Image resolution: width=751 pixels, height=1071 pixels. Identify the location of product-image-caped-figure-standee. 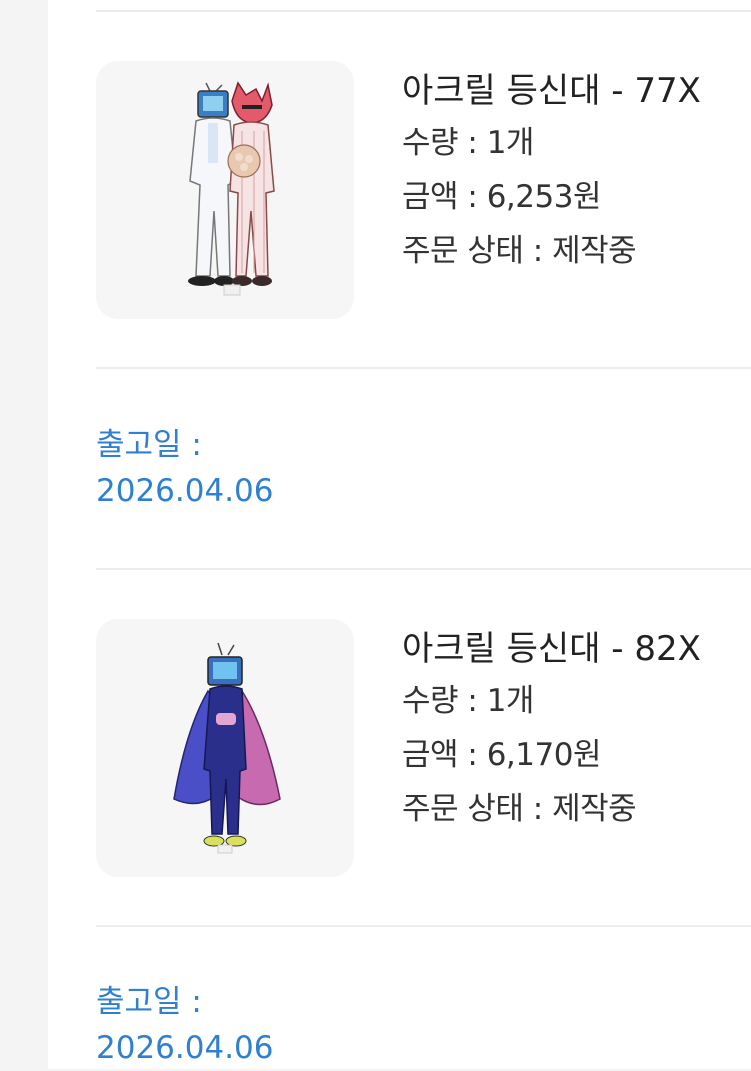
(227, 748).